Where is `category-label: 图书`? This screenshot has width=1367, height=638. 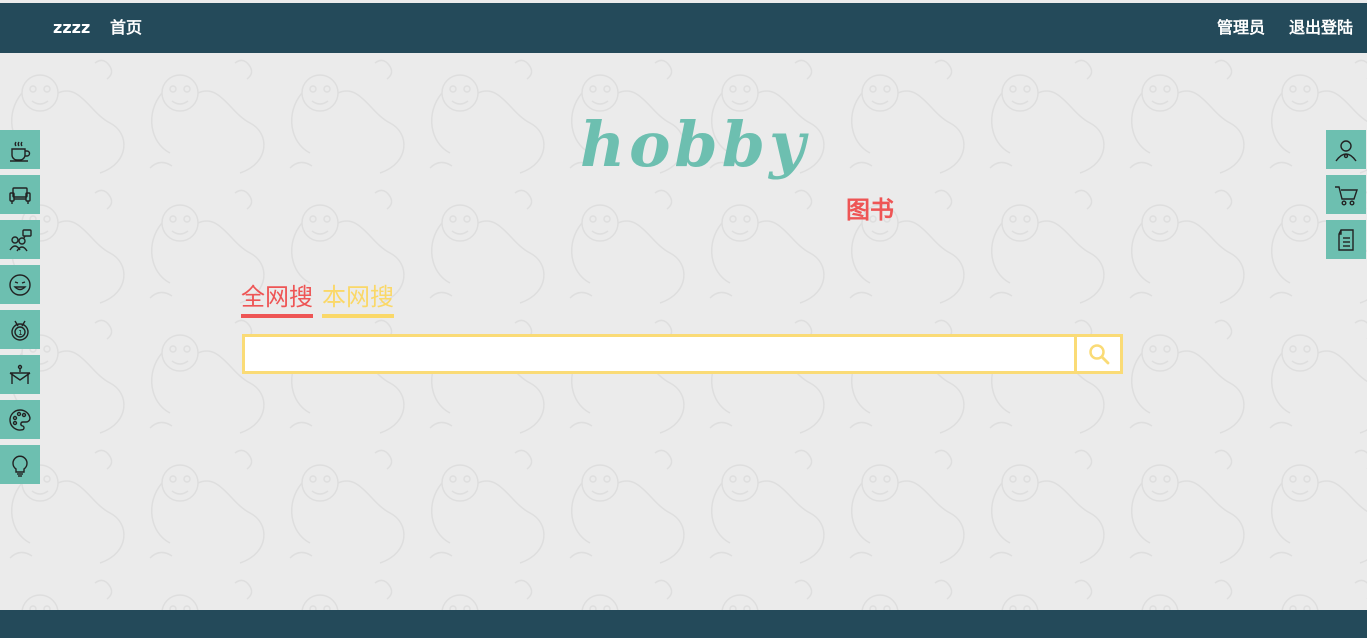 category-label: 图书 is located at coordinates (870, 210).